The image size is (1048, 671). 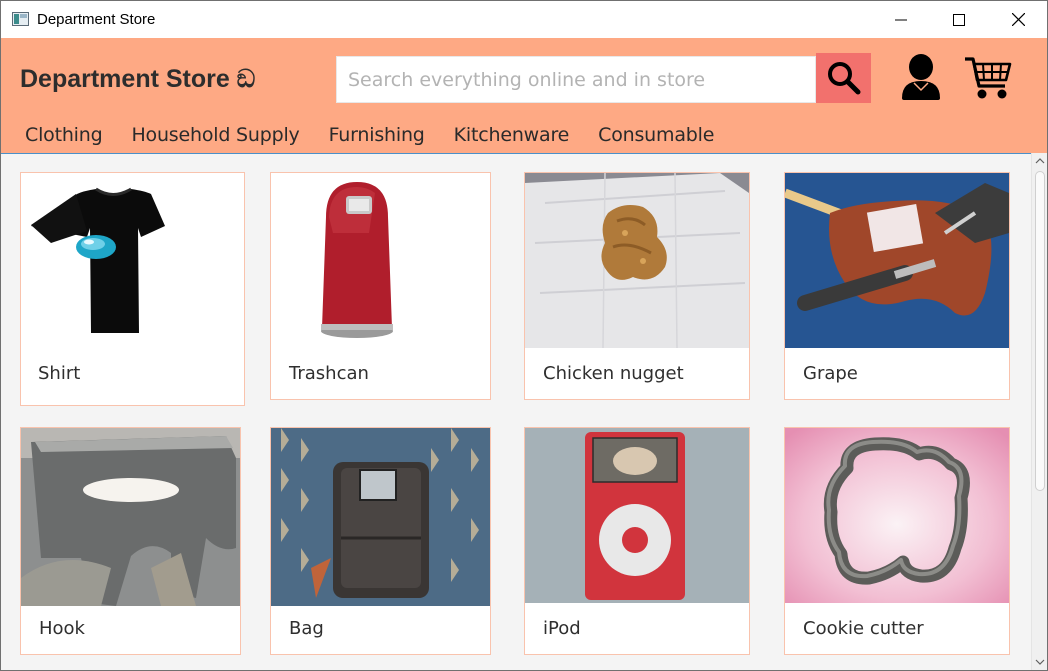 What do you see at coordinates (96, 19) in the screenshot?
I see `window-title: Department Store` at bounding box center [96, 19].